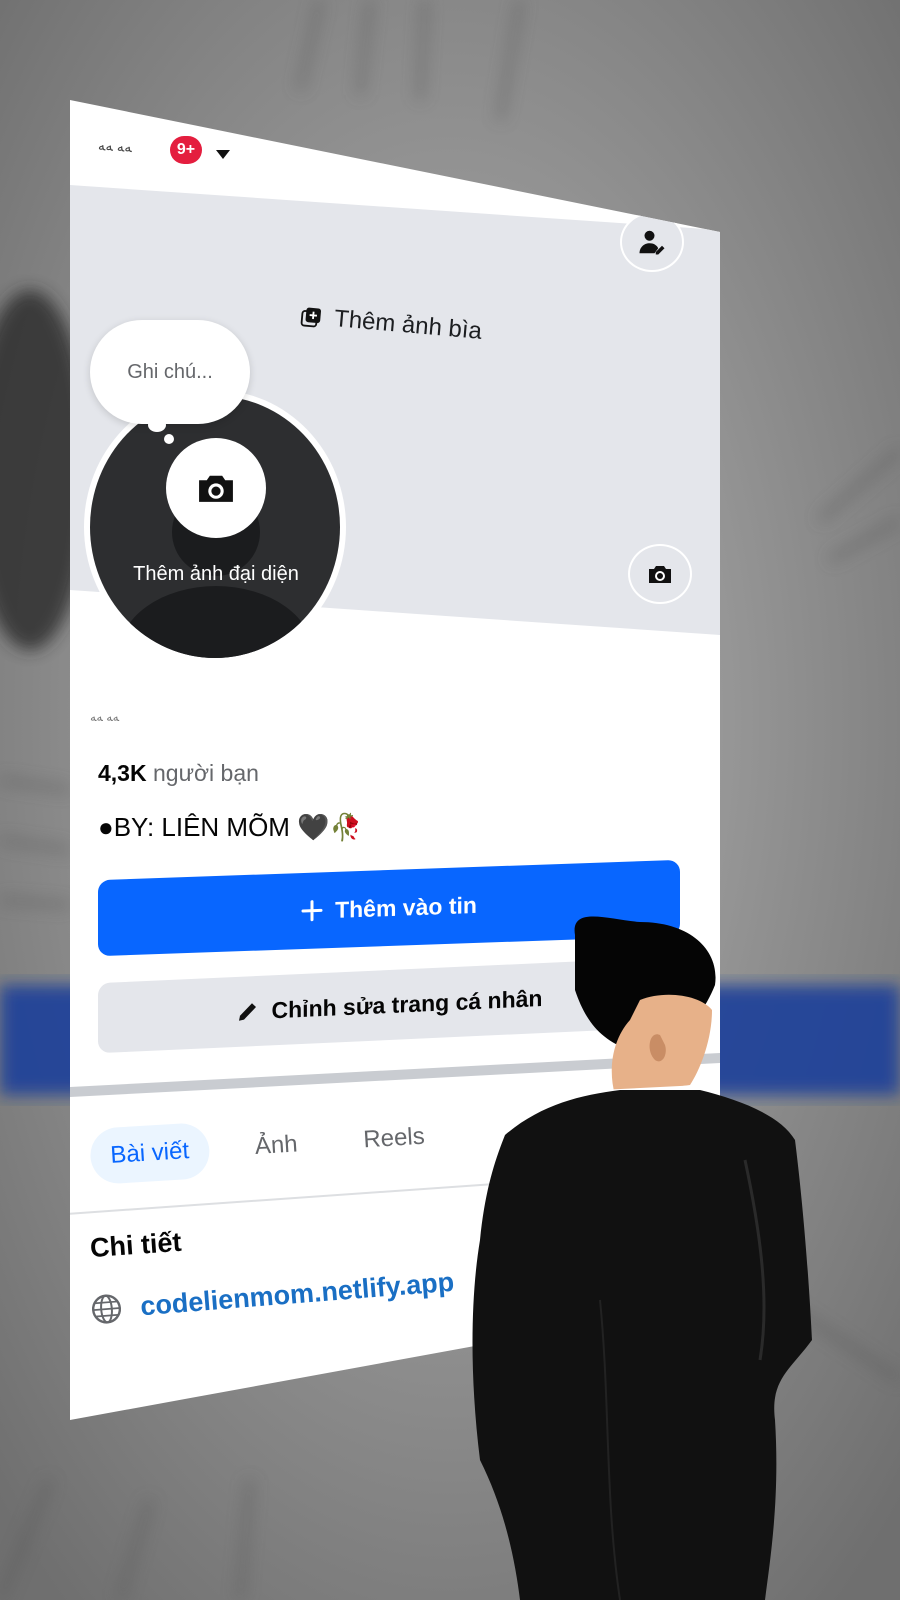 Image resolution: width=900 pixels, height=1600 pixels. I want to click on profile-username: ﻪﻪ ﻪﻪ, so click(105, 717).